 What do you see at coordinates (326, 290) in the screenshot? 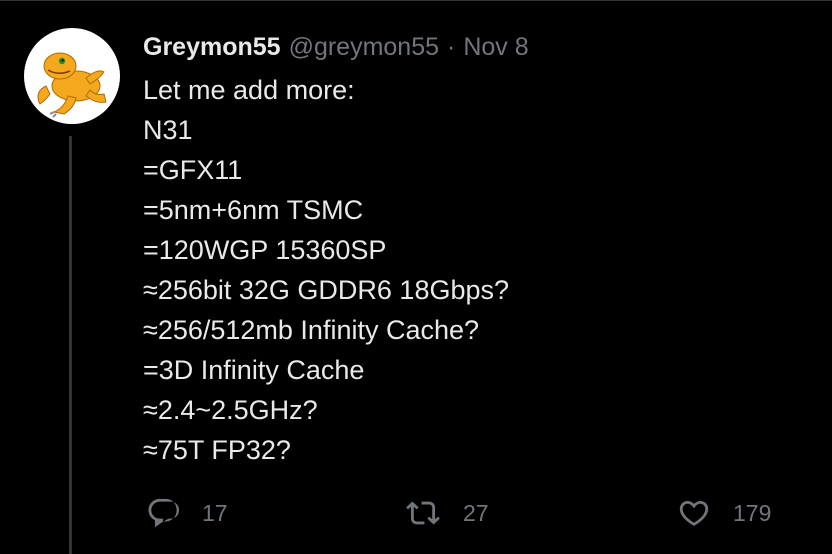
I see `tweet-line: ≈256bit 32G GDDR6 18Gbps?` at bounding box center [326, 290].